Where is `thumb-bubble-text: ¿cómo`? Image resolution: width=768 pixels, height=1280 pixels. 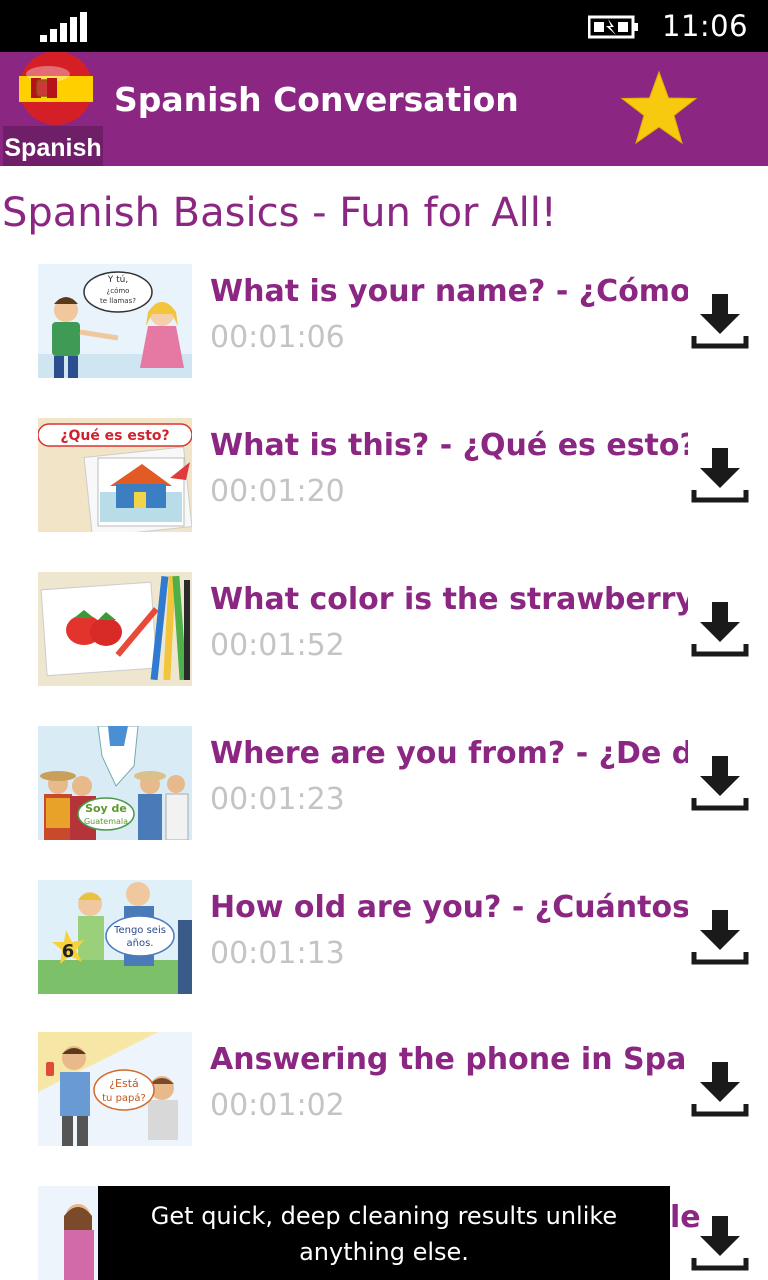
thumb-bubble-text: ¿cómo is located at coordinates (118, 291).